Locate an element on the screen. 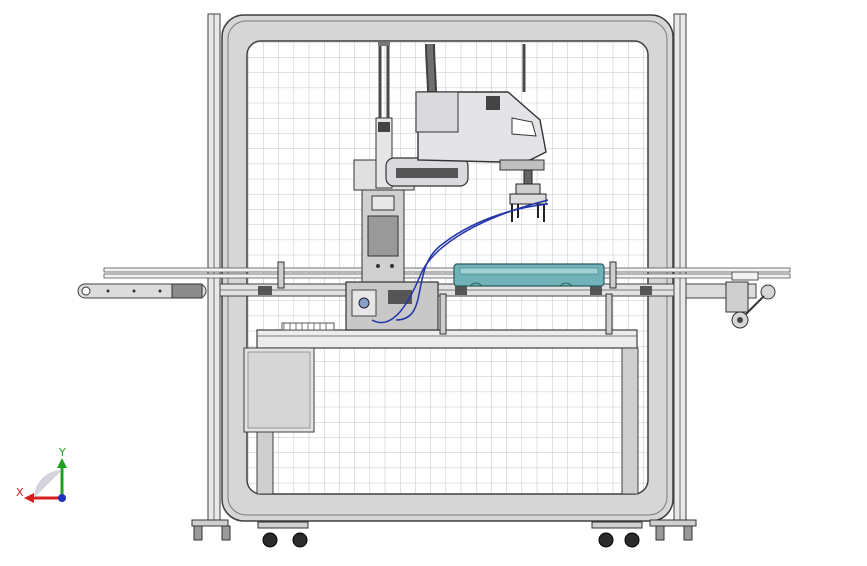 This screenshot has width=867, height=566. robot-base is located at coordinates (392, 306).